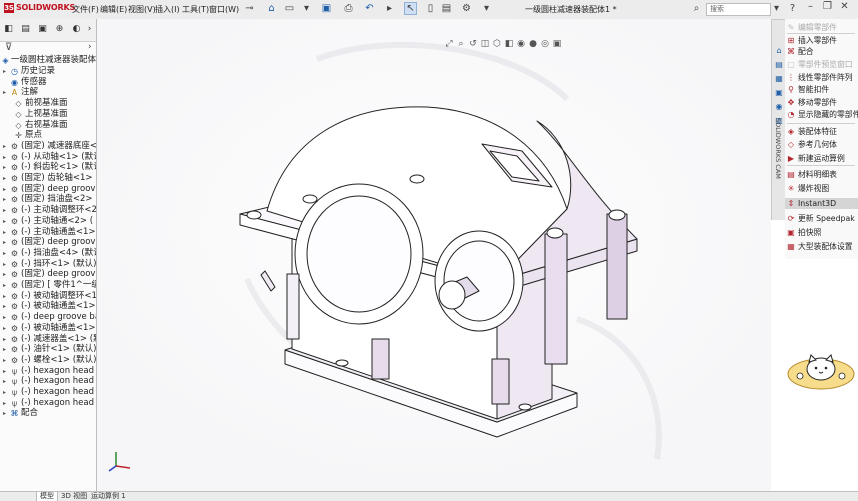 The height and width of the screenshot is (501, 858). I want to click on instant3d-command: ⇕ Instant3D, so click(821, 203).